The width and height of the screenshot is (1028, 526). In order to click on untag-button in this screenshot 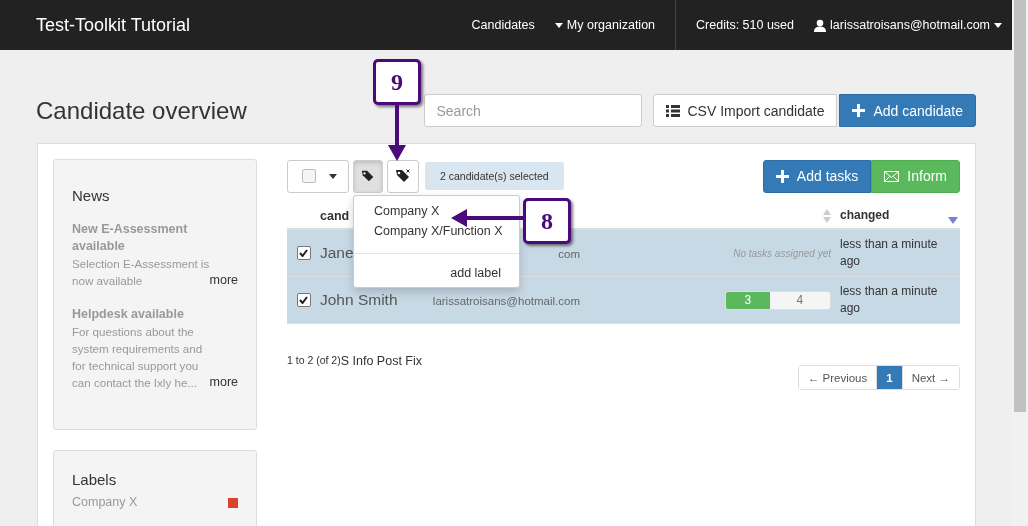, I will do `click(403, 176)`.